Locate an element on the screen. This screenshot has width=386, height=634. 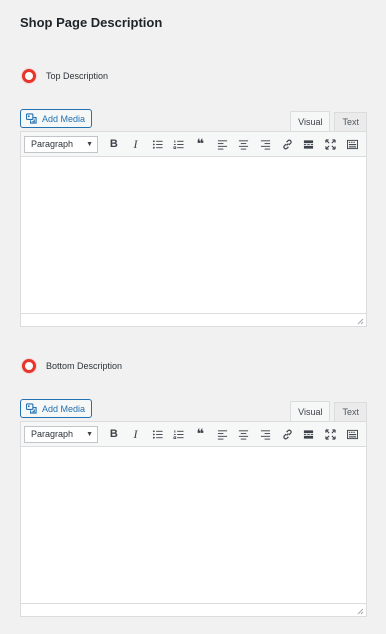
bottom-description-toggle is located at coordinates (29, 366).